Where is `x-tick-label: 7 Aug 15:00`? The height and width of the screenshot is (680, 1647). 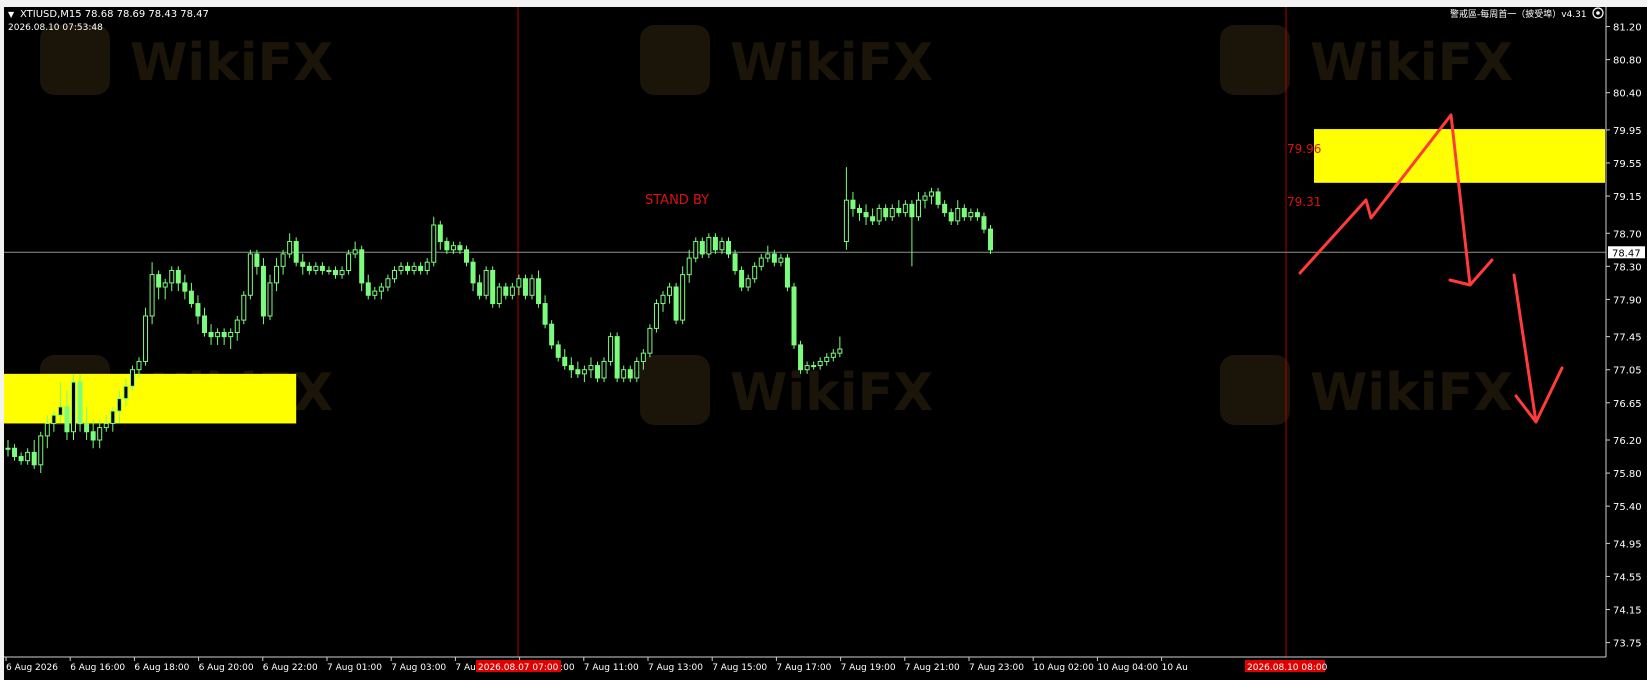
x-tick-label: 7 Aug 15:00 is located at coordinates (739, 668).